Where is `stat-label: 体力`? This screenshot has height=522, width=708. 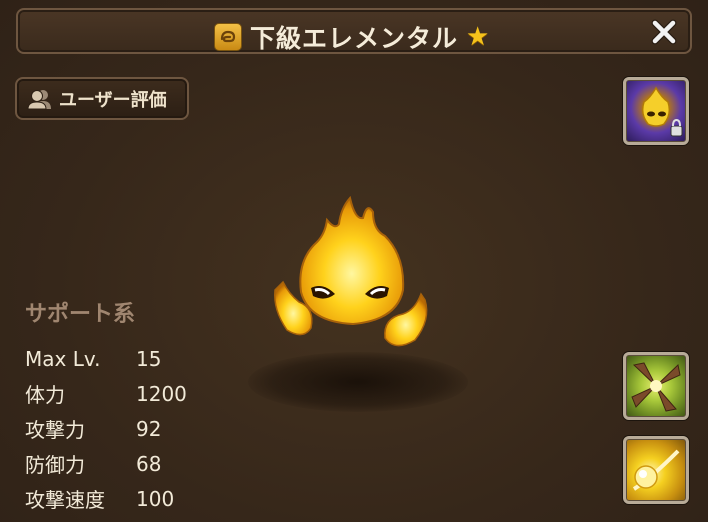
stat-label: 体力 is located at coordinates (45, 395).